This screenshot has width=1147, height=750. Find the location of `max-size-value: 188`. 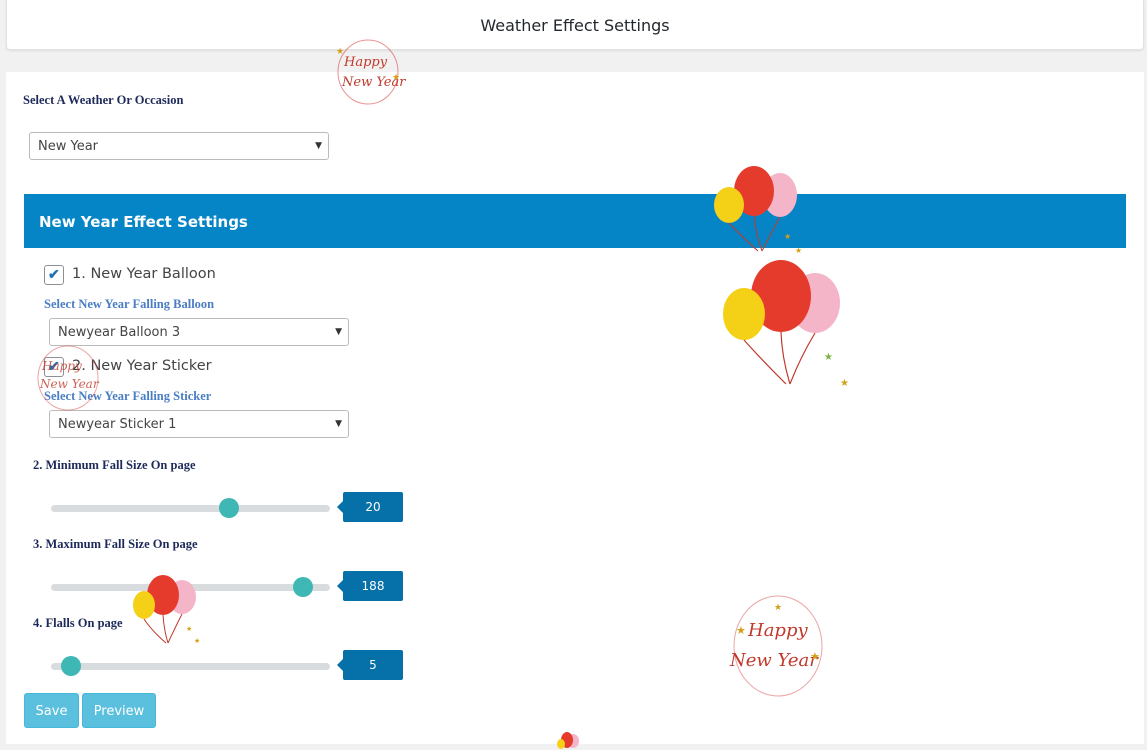

max-size-value: 188 is located at coordinates (370, 586).